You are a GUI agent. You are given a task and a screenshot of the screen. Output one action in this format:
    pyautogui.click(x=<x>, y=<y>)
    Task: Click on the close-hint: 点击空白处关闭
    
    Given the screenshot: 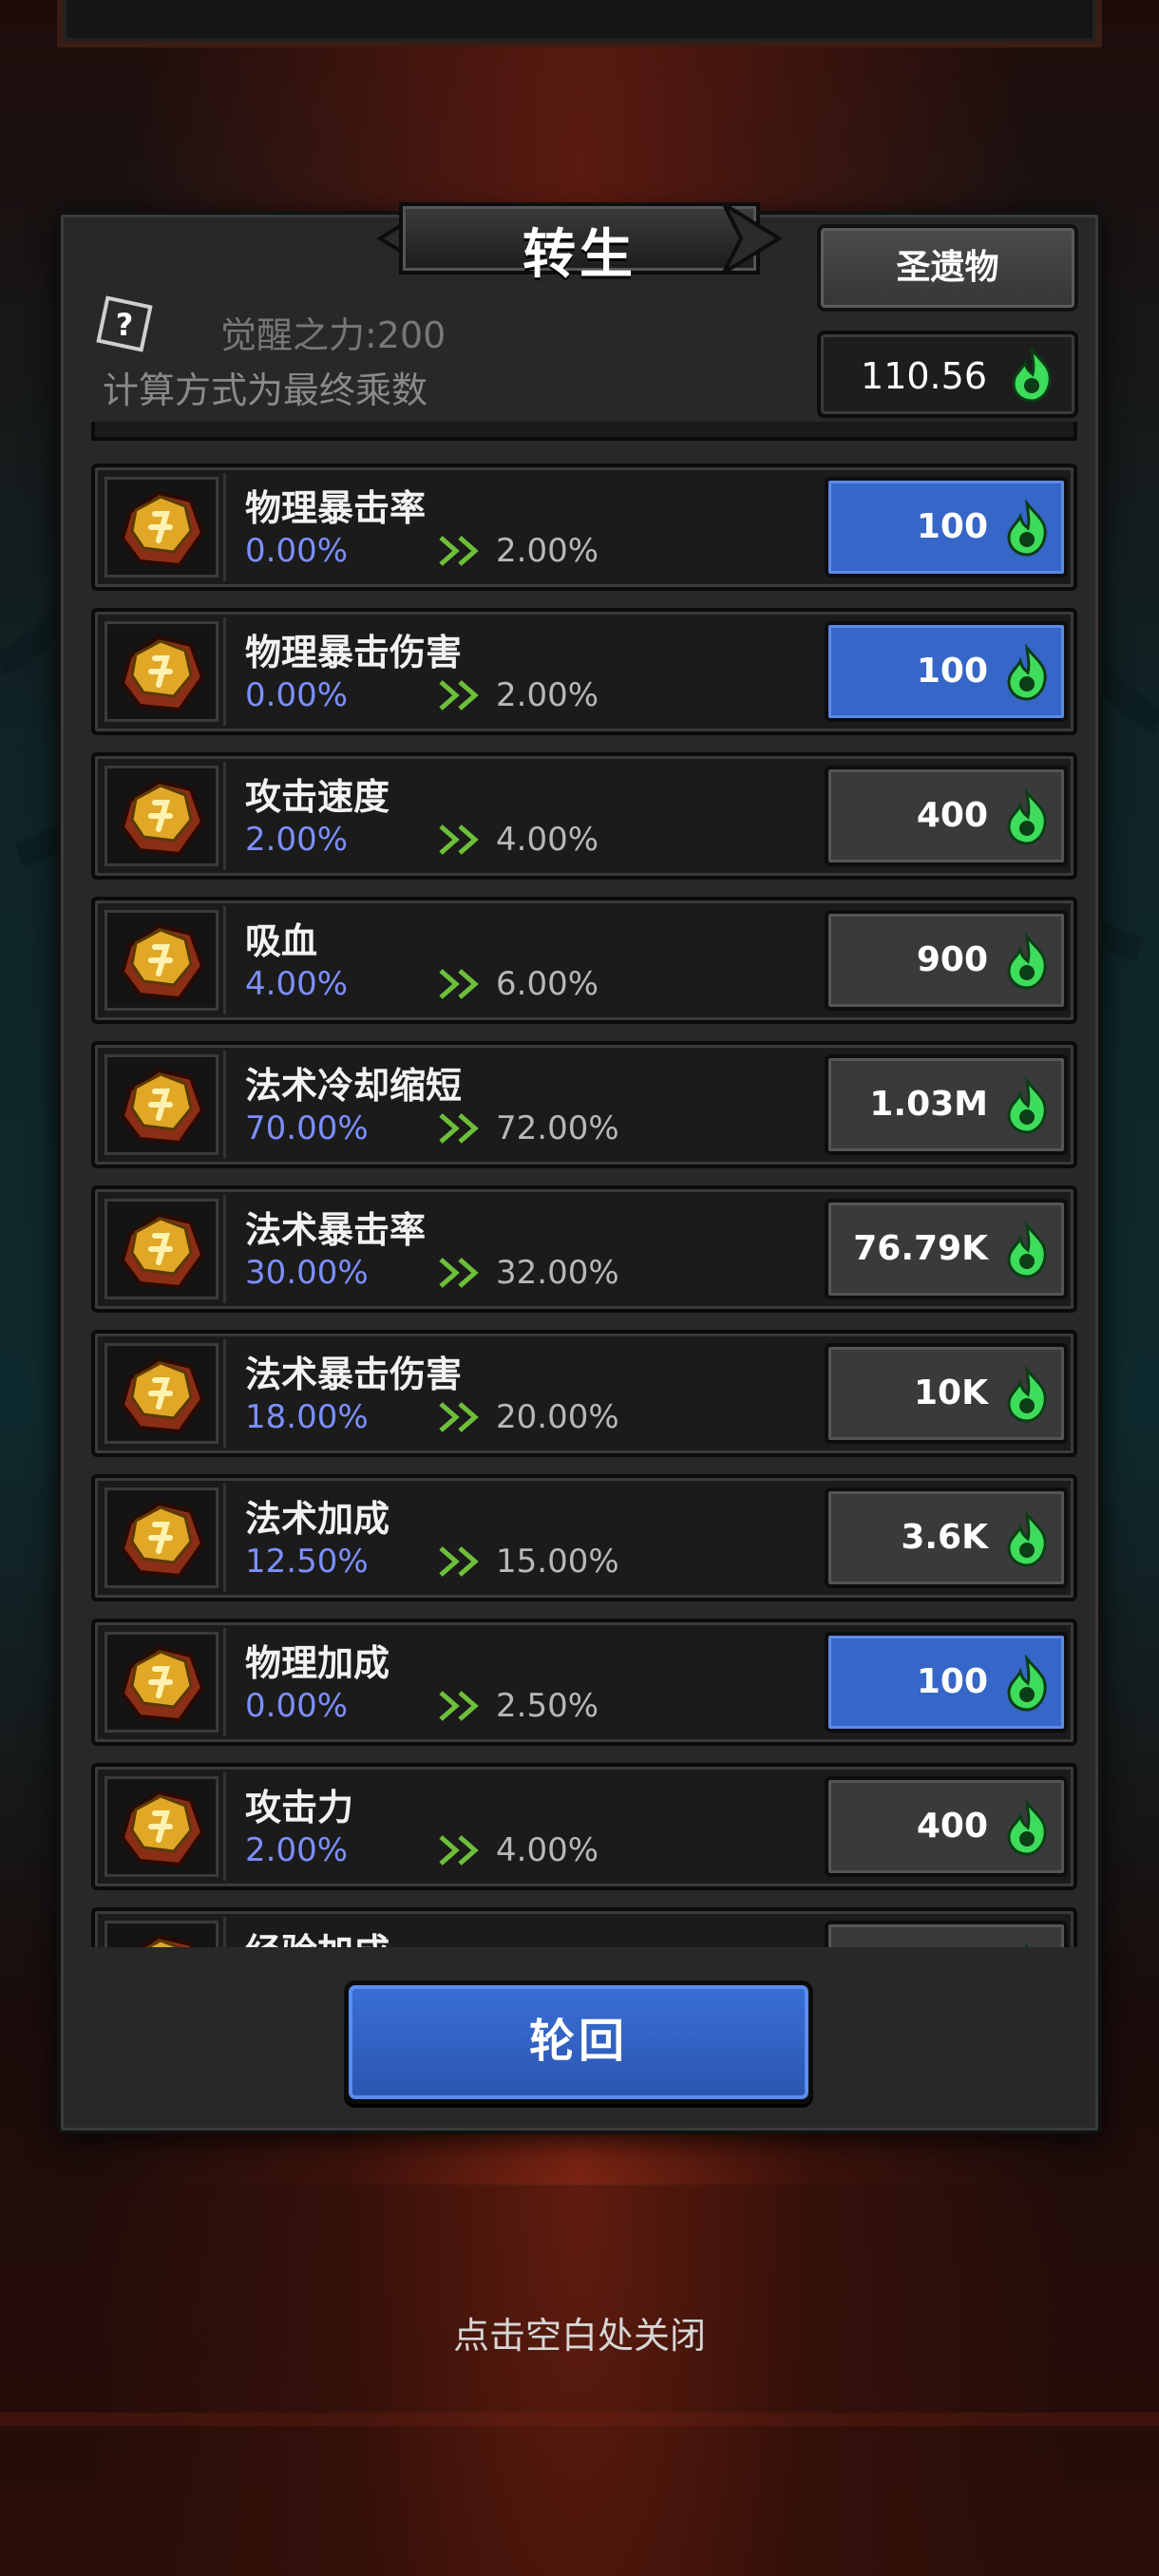 What is the action you would take?
    pyautogui.click(x=579, y=2332)
    